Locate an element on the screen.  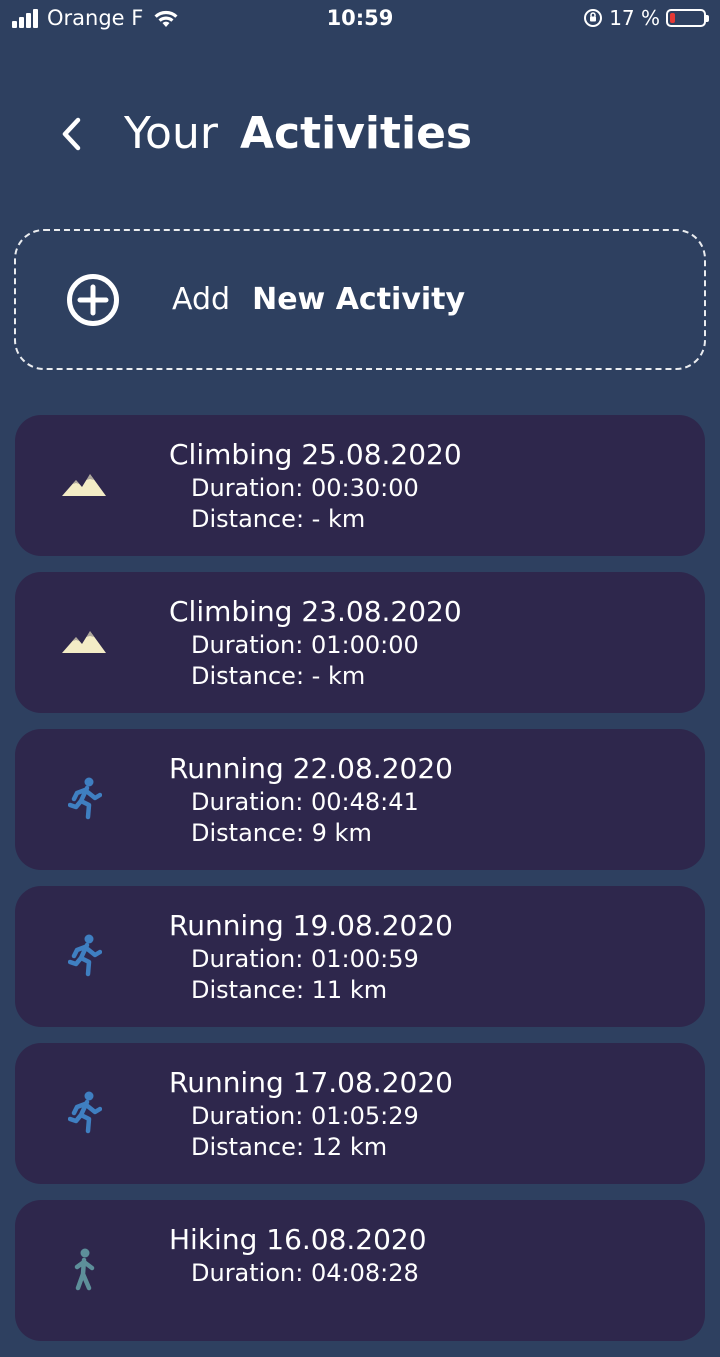
battery-level is located at coordinates (672, 18).